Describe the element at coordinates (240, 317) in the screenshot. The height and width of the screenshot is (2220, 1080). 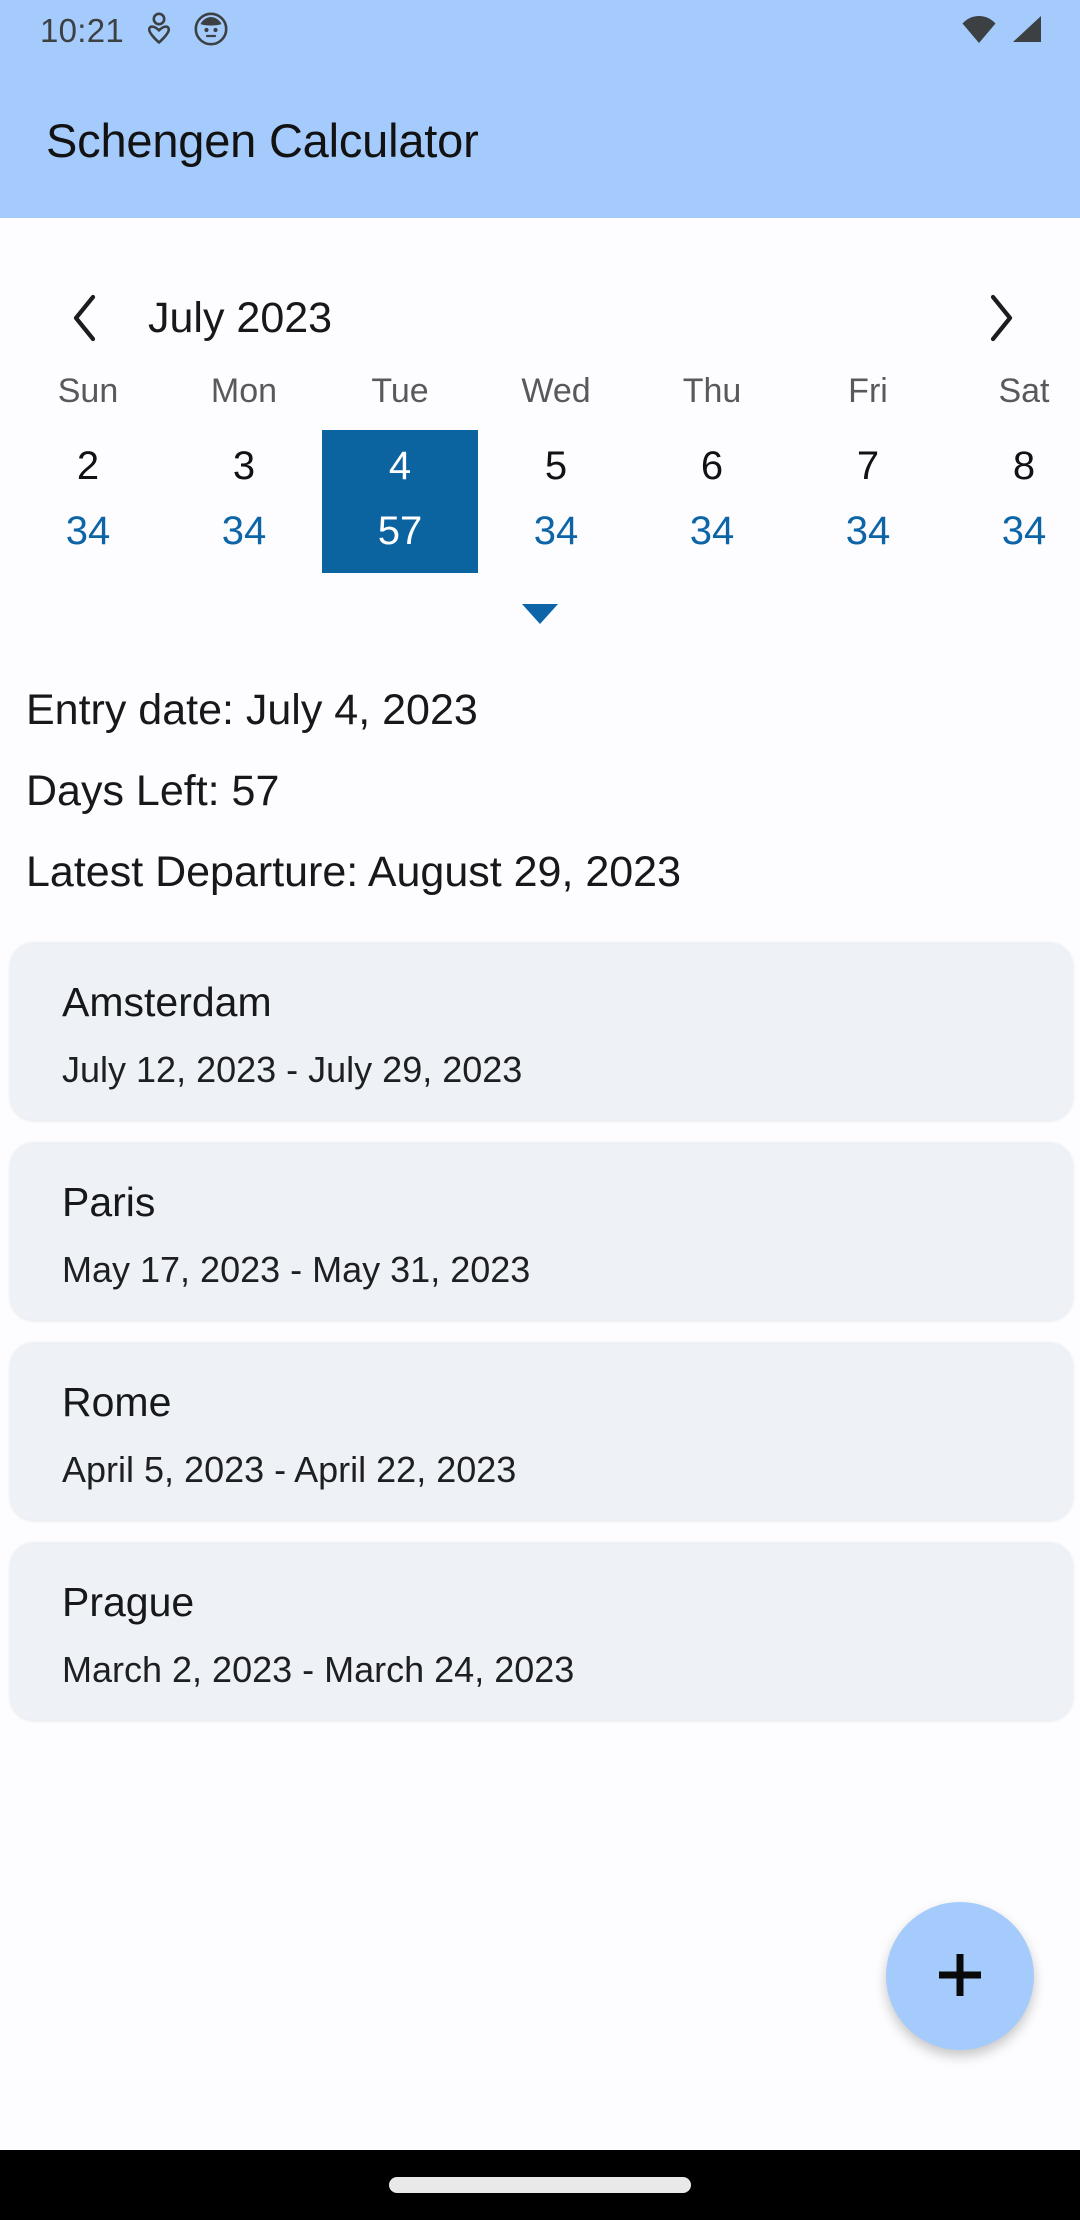
I see `calendar-month-label: July 2023` at that location.